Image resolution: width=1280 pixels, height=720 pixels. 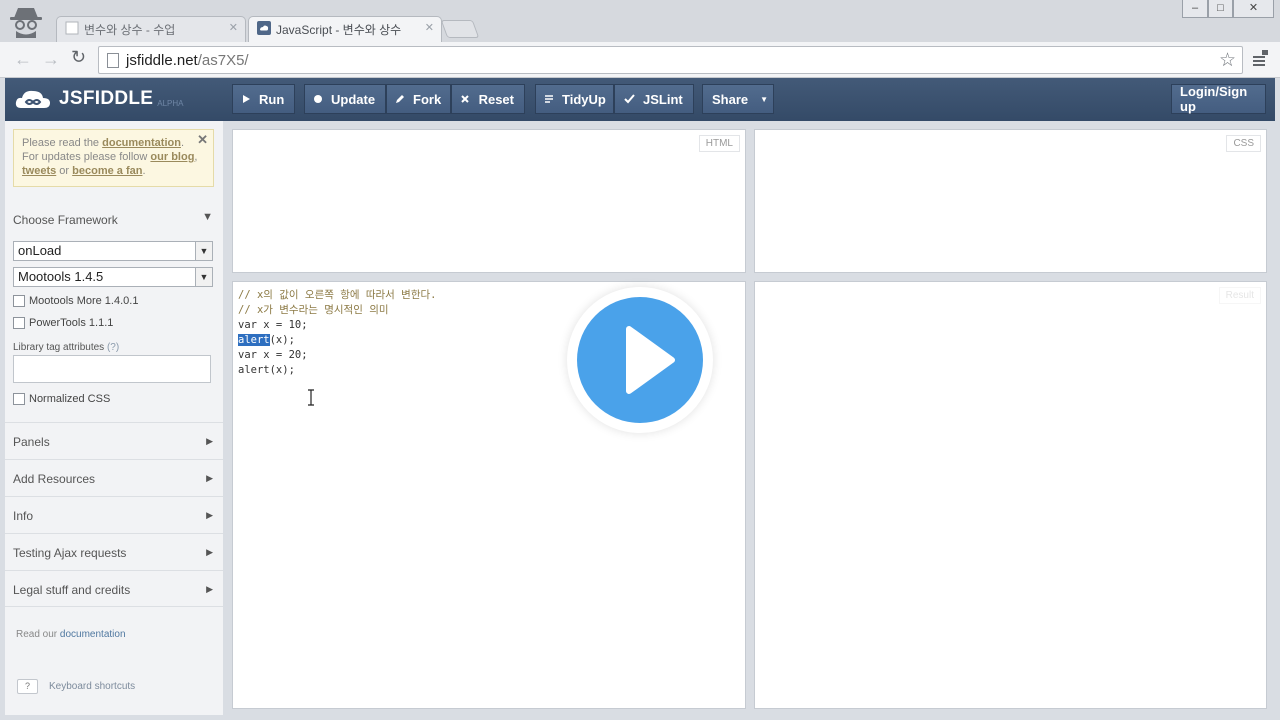 What do you see at coordinates (719, 143) in the screenshot?
I see `html-panel-label: HTML` at bounding box center [719, 143].